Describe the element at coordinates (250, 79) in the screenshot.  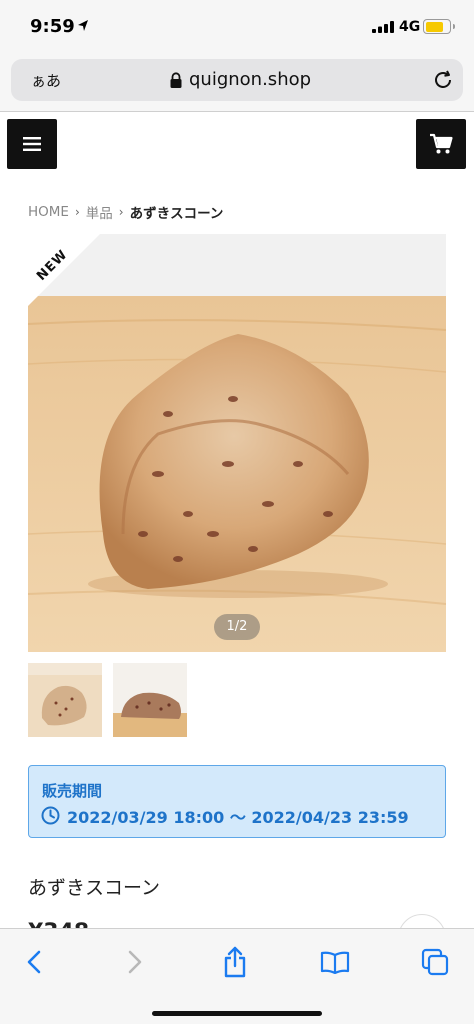
I see `url-text: quignon.shop` at that location.